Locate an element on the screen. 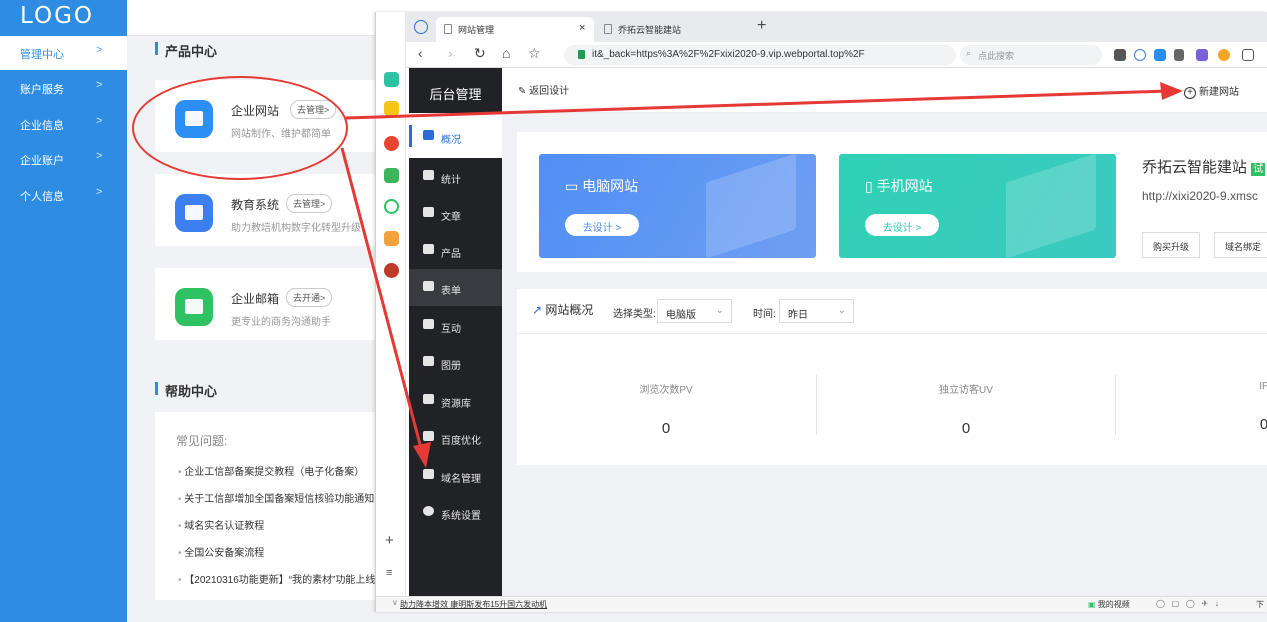 This screenshot has height=622, width=1267. new-tab-button: + is located at coordinates (761, 26).